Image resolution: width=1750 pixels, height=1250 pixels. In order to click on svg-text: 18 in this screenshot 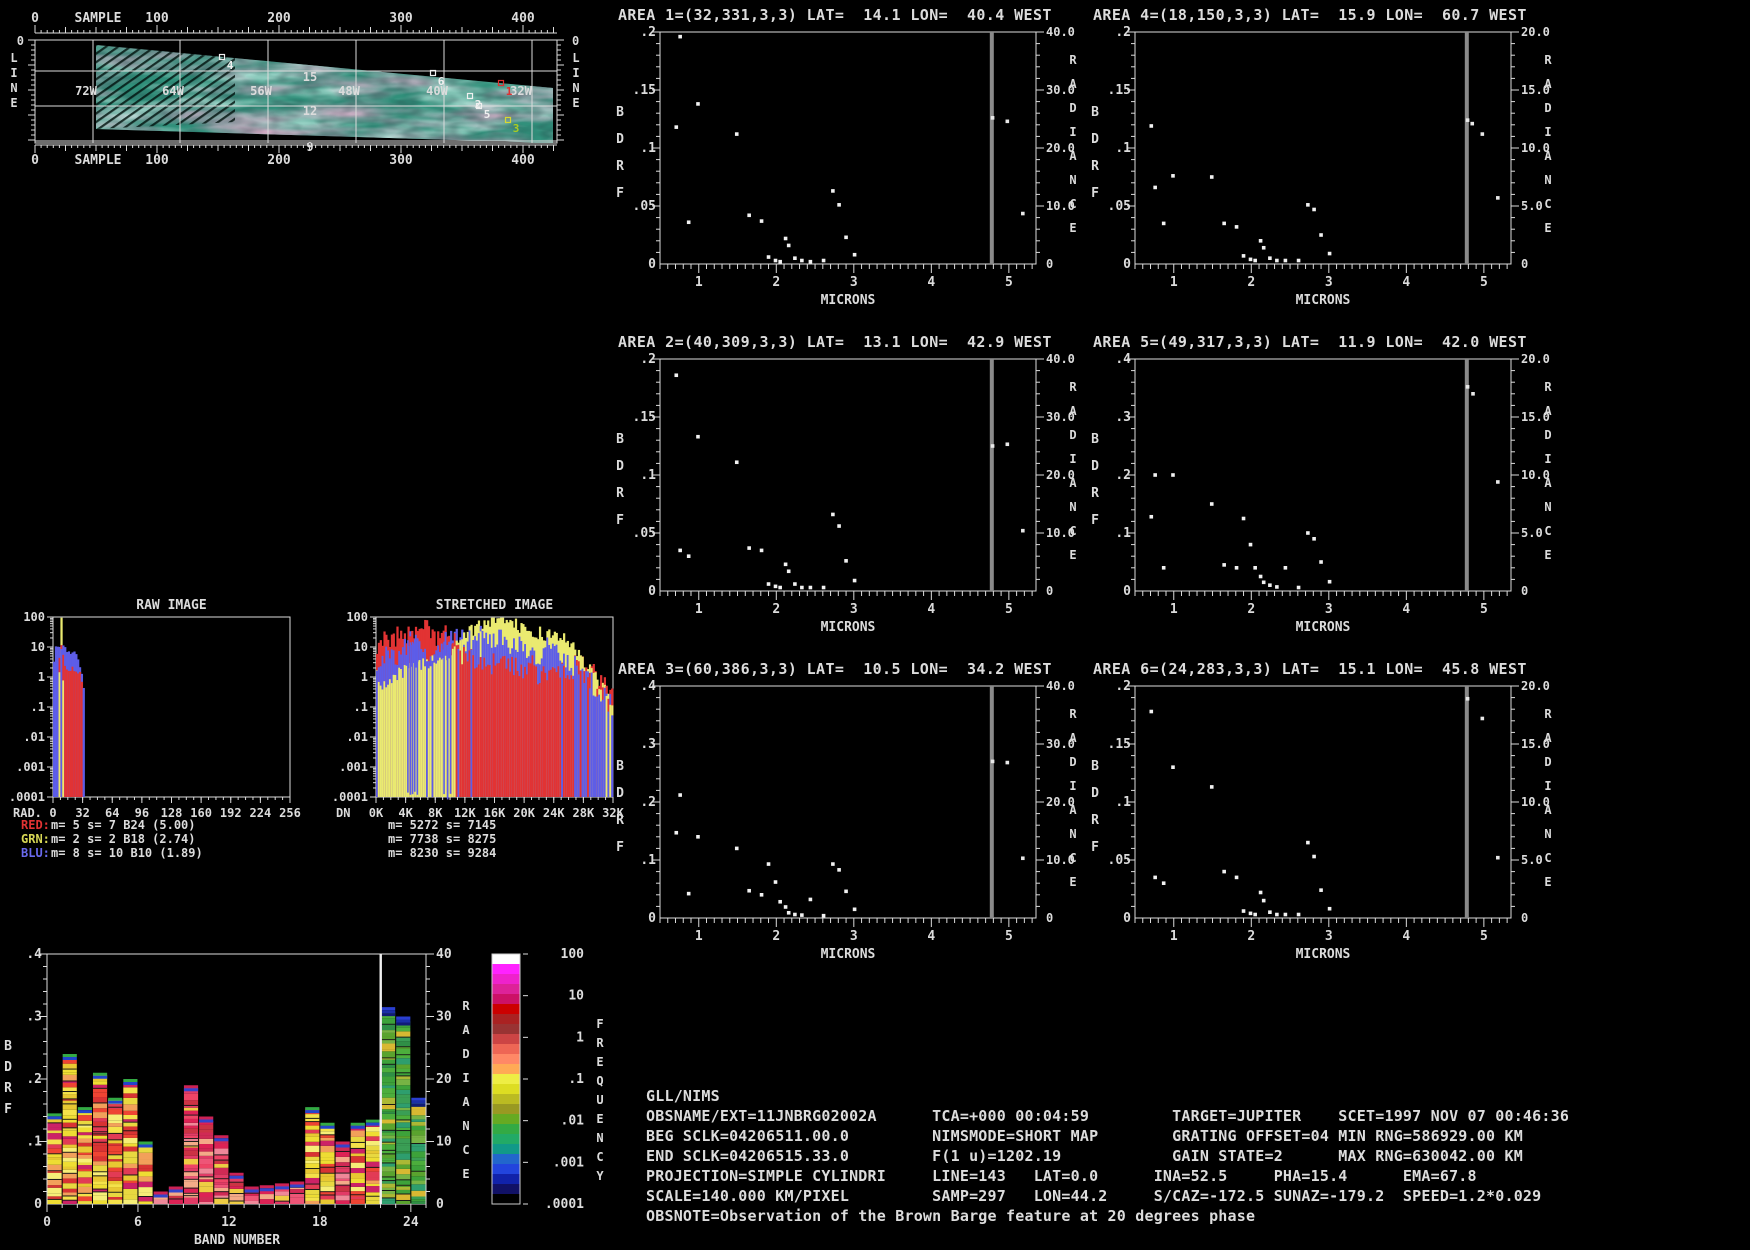, I will do `click(320, 1222)`.